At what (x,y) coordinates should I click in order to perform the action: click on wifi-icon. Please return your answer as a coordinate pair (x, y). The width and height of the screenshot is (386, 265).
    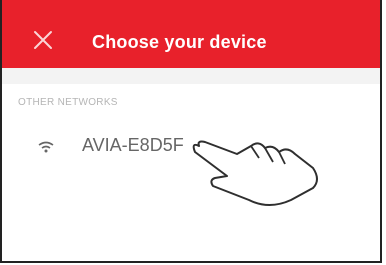
    Looking at the image, I should click on (46, 147).